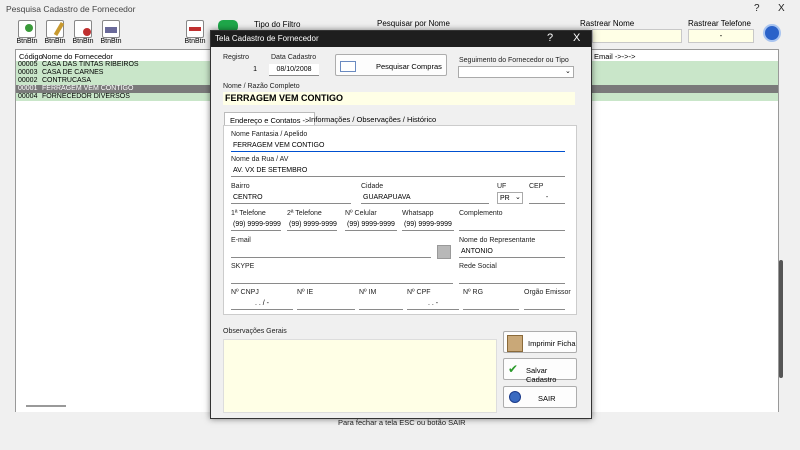 Image resolution: width=800 pixels, height=450 pixels. What do you see at coordinates (398, 146) in the screenshot?
I see `fantasia-field: FERRAGEM VEM CONTIGO` at bounding box center [398, 146].